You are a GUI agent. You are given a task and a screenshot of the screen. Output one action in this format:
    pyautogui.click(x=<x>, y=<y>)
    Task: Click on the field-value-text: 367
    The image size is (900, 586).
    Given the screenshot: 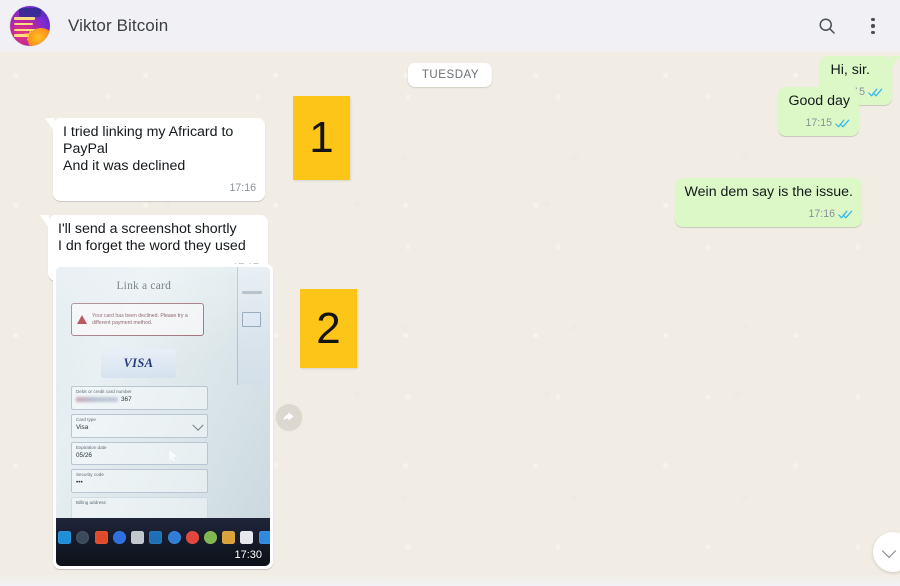 What is the action you would take?
    pyautogui.click(x=126, y=400)
    